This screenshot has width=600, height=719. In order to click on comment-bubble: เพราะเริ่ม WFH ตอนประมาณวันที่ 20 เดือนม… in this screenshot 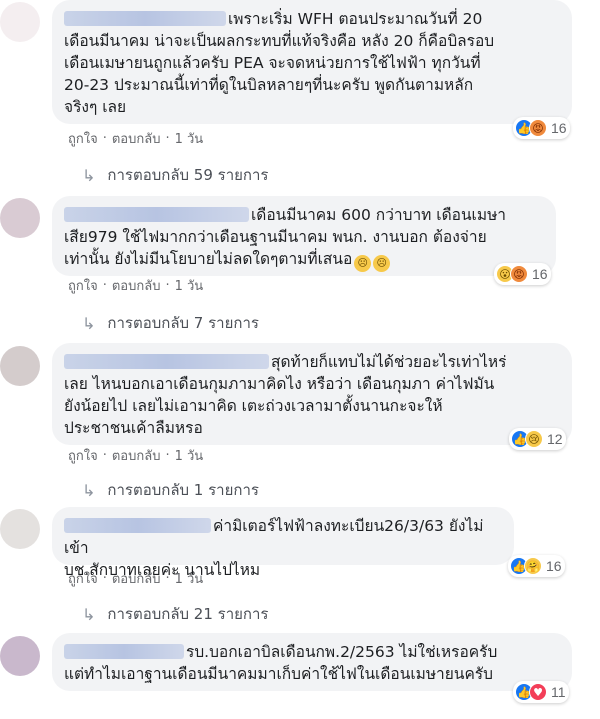, I will do `click(312, 62)`.